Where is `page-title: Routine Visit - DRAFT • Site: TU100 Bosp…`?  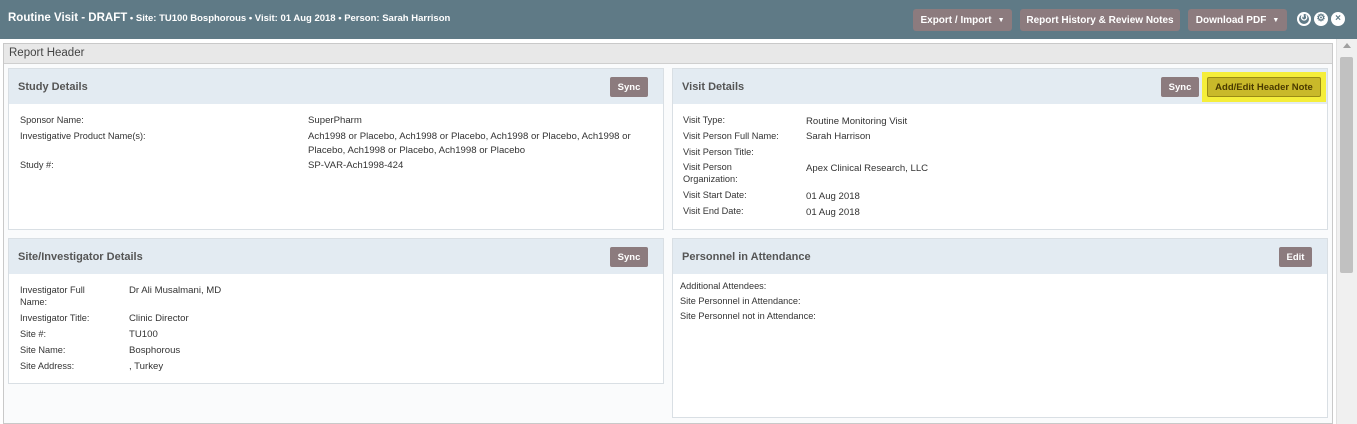 page-title: Routine Visit - DRAFT • Site: TU100 Bosp… is located at coordinates (229, 18).